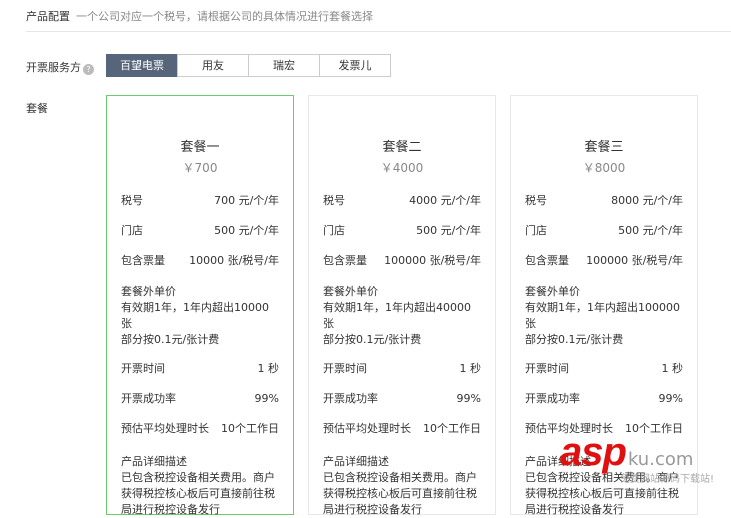  What do you see at coordinates (48, 16) in the screenshot?
I see `section-title: 产品配置` at bounding box center [48, 16].